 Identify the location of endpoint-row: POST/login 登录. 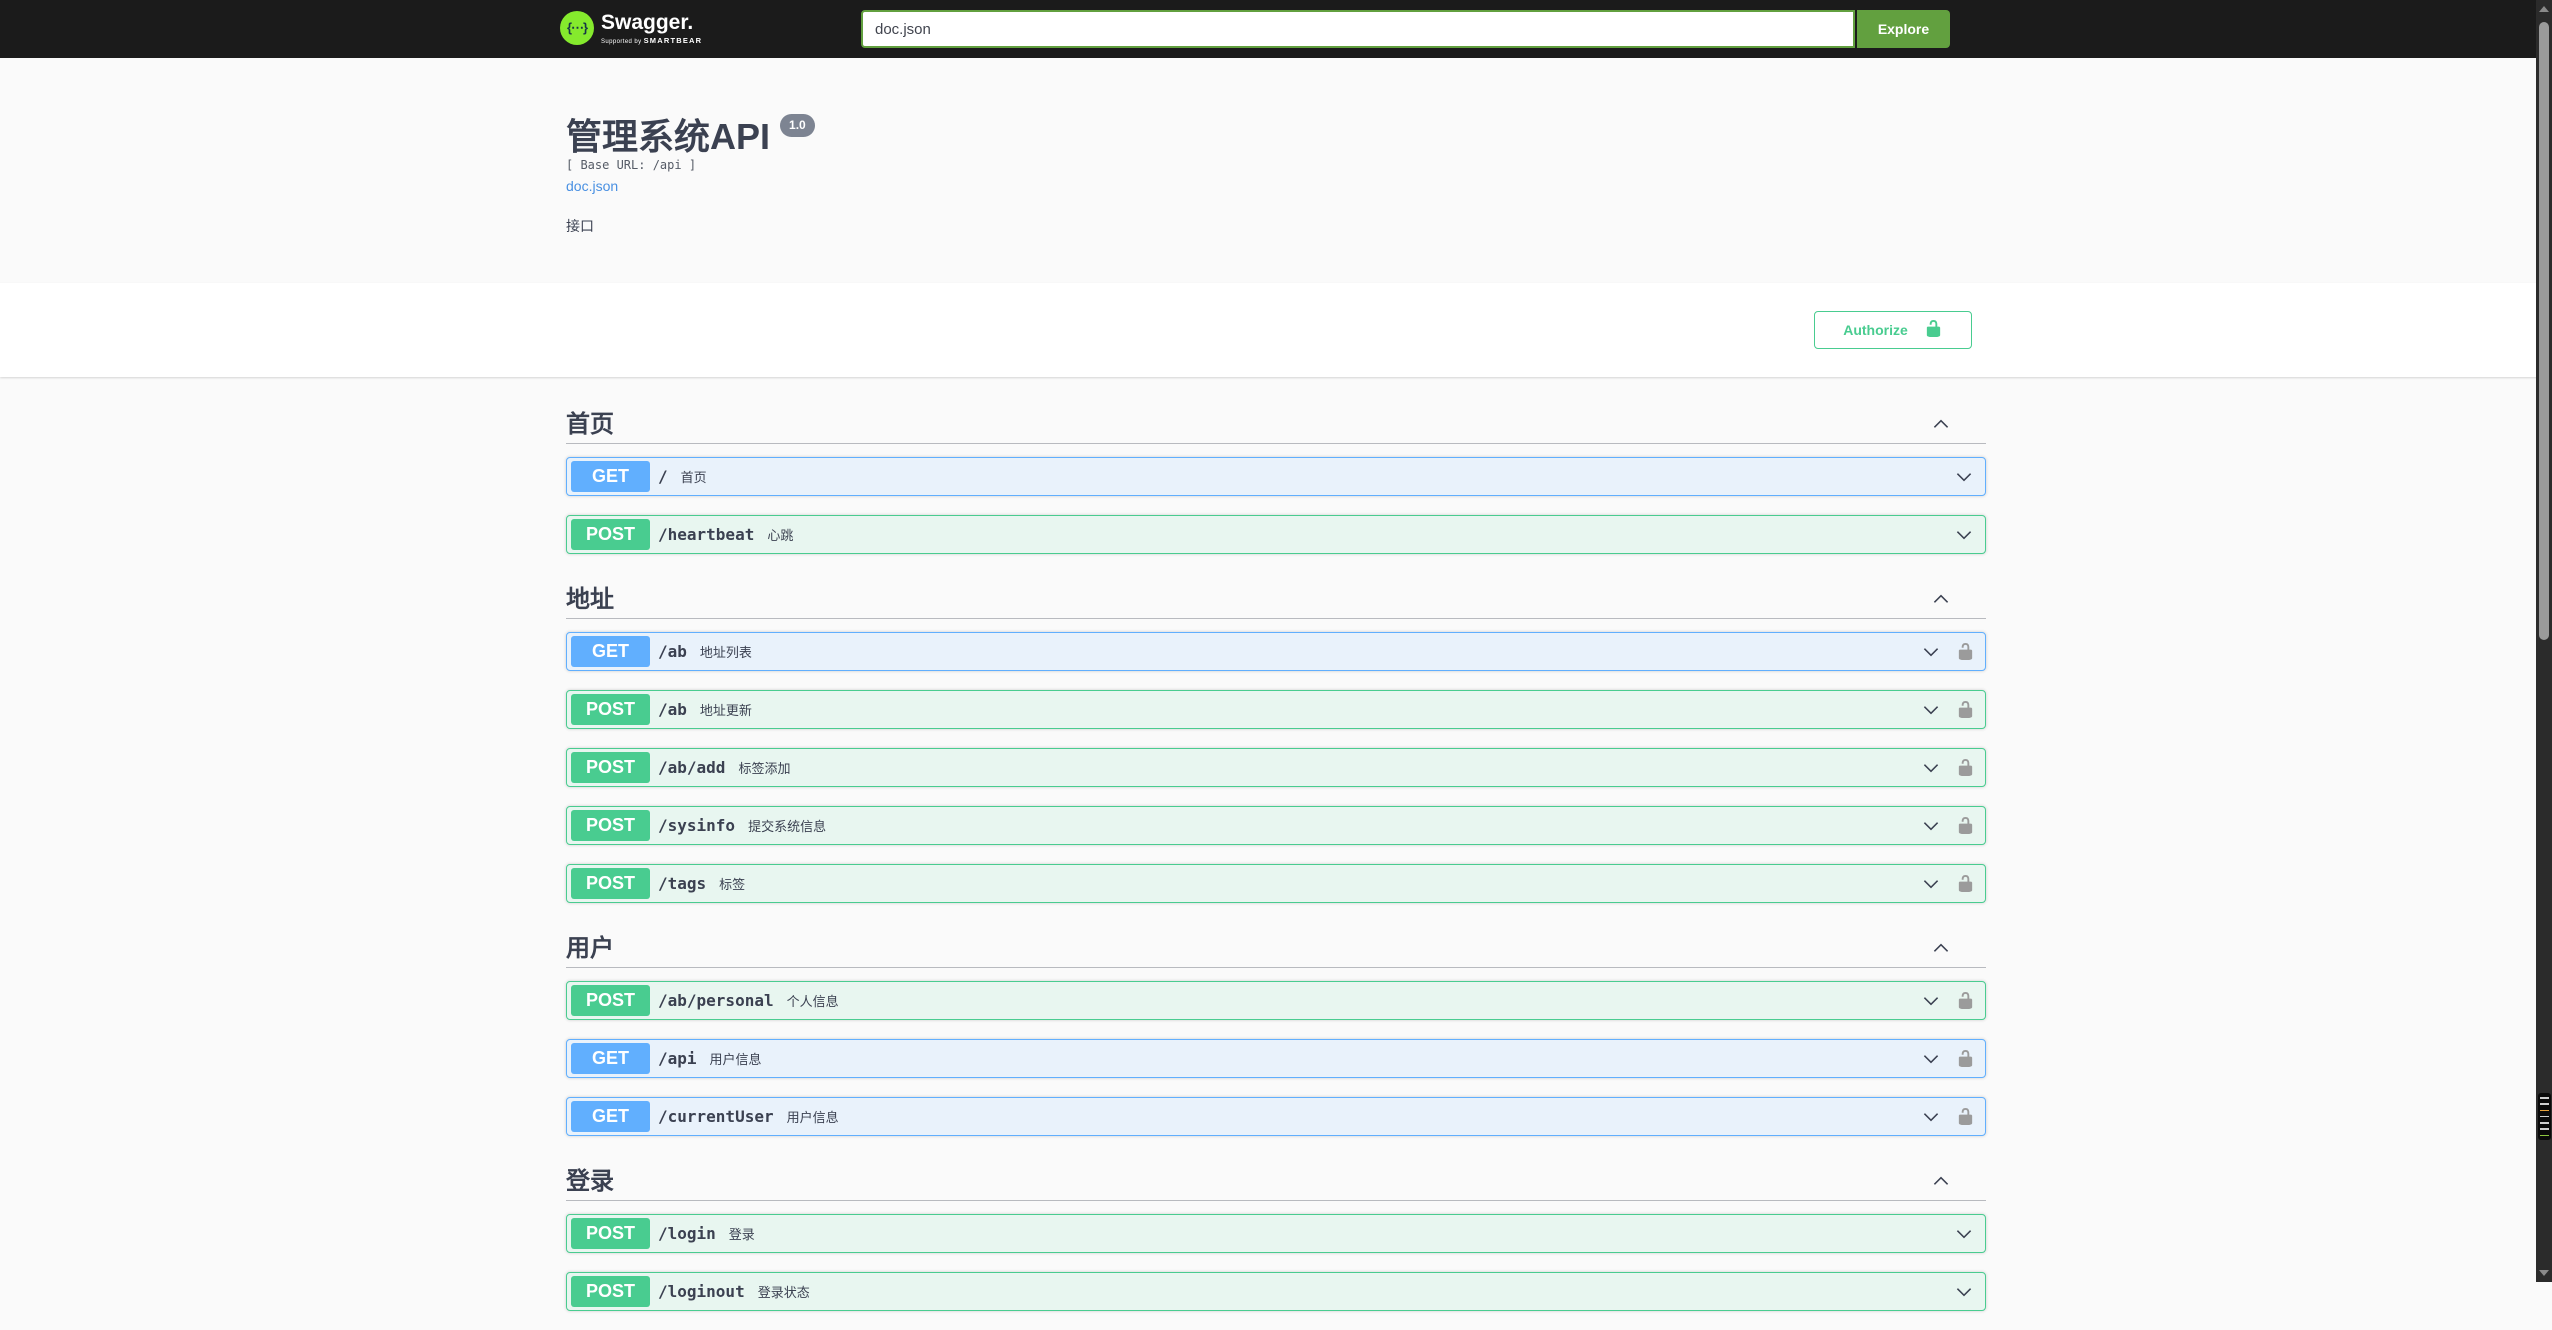
(1276, 1233).